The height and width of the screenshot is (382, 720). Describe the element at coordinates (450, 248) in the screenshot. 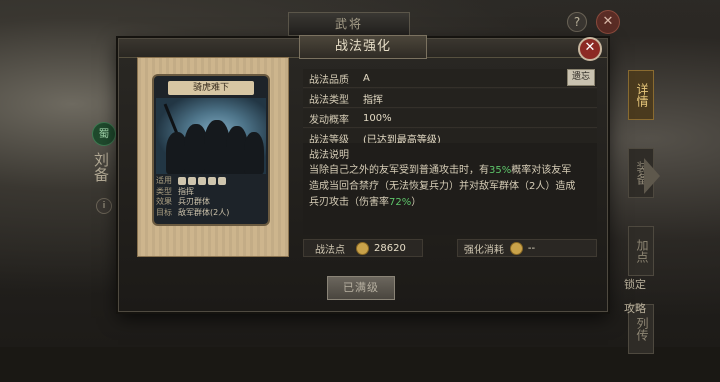

I see `tactic-stats: 战法点 28620 强化消耗 --` at that location.